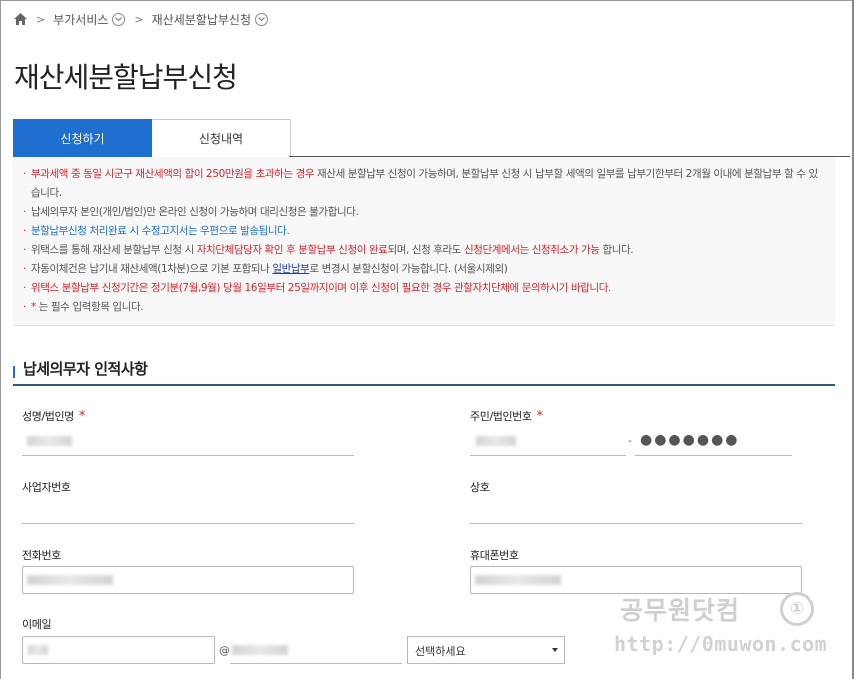 This screenshot has width=854, height=679. Describe the element at coordinates (37, 624) in the screenshot. I see `email-label: 이메일` at that location.